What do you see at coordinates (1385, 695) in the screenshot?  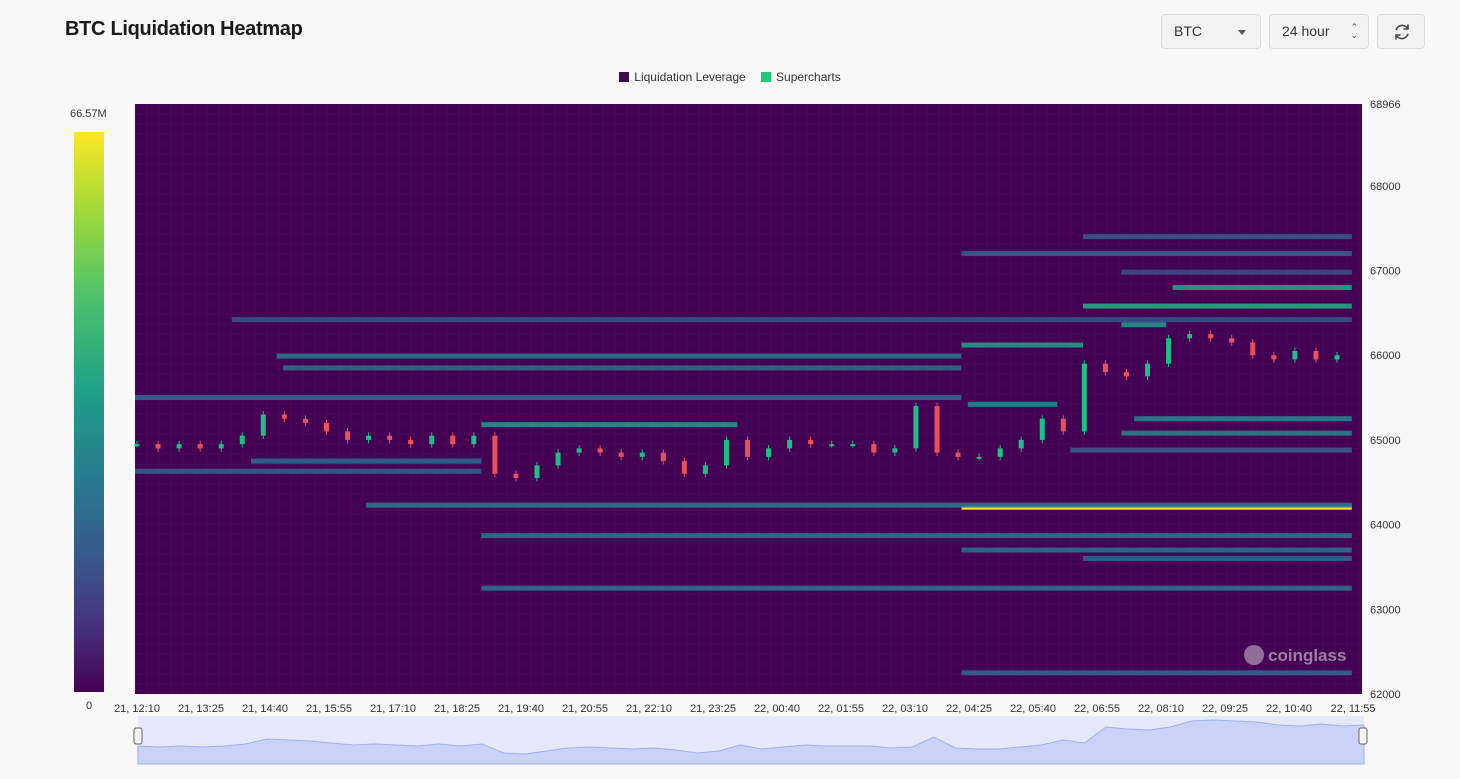 I see `y-tick-label: 62000` at bounding box center [1385, 695].